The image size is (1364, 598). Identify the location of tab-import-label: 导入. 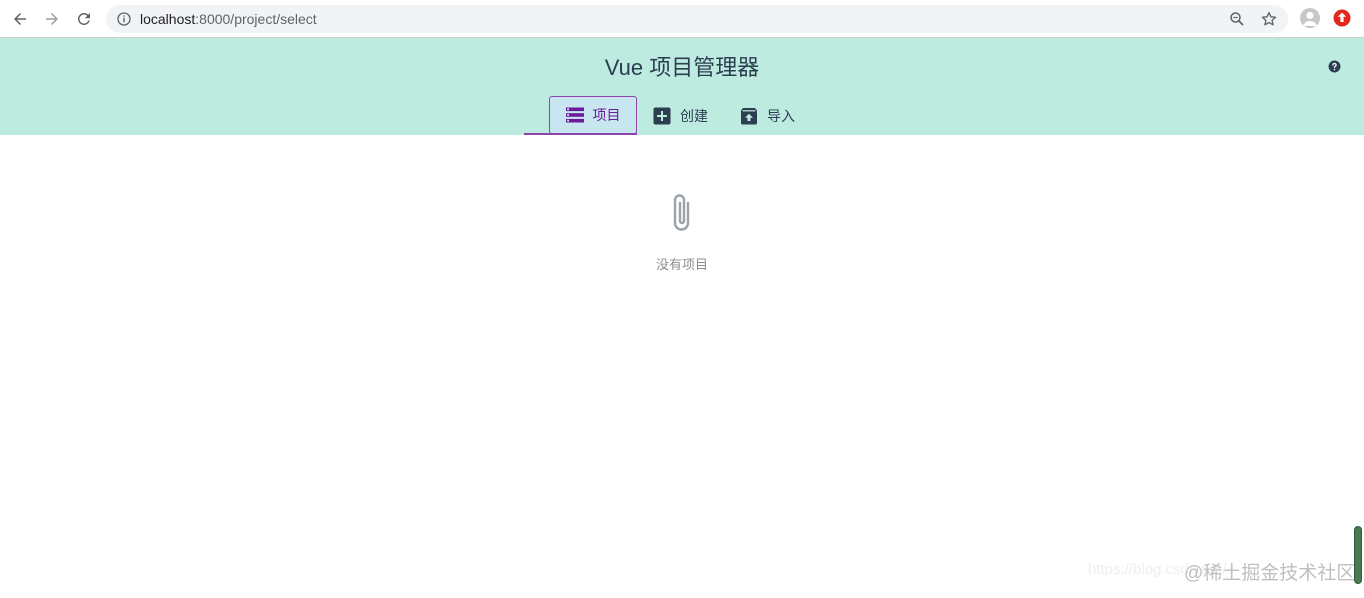
(781, 115).